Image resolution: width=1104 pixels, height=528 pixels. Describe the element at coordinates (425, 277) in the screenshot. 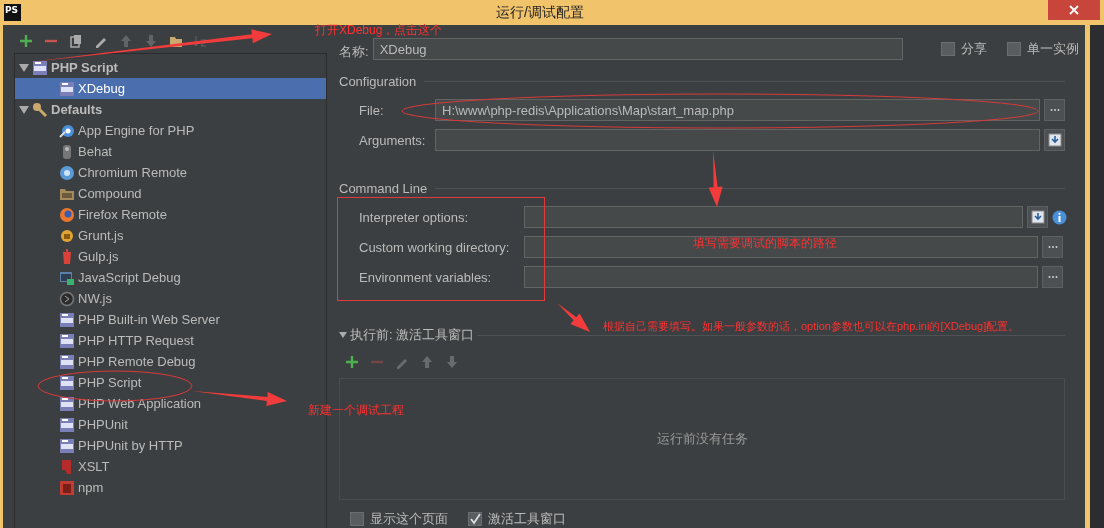

I see `field-label: Environment variables:` at that location.